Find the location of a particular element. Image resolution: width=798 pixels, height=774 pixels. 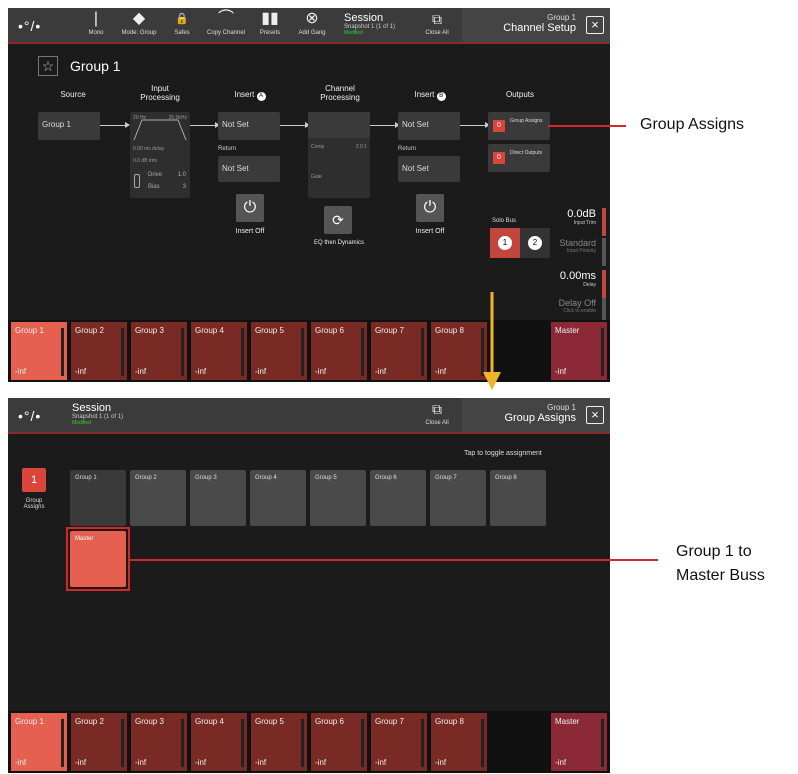

copy-channel-icon: ⌒ is located at coordinates (225, 18).